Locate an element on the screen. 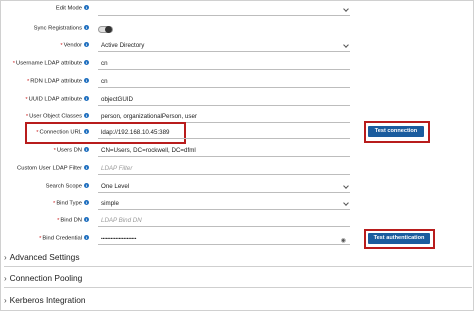 This screenshot has width=474, height=311. bind-type-select: simple is located at coordinates (224, 204).